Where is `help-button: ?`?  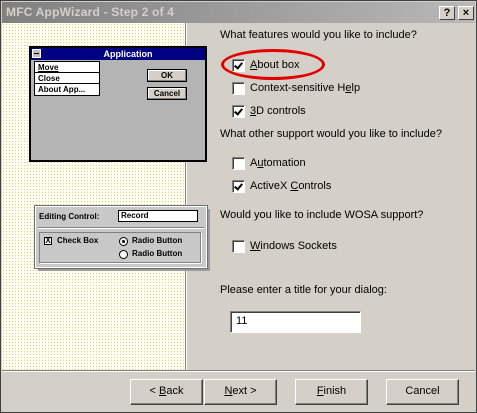
help-button: ? is located at coordinates (447, 13).